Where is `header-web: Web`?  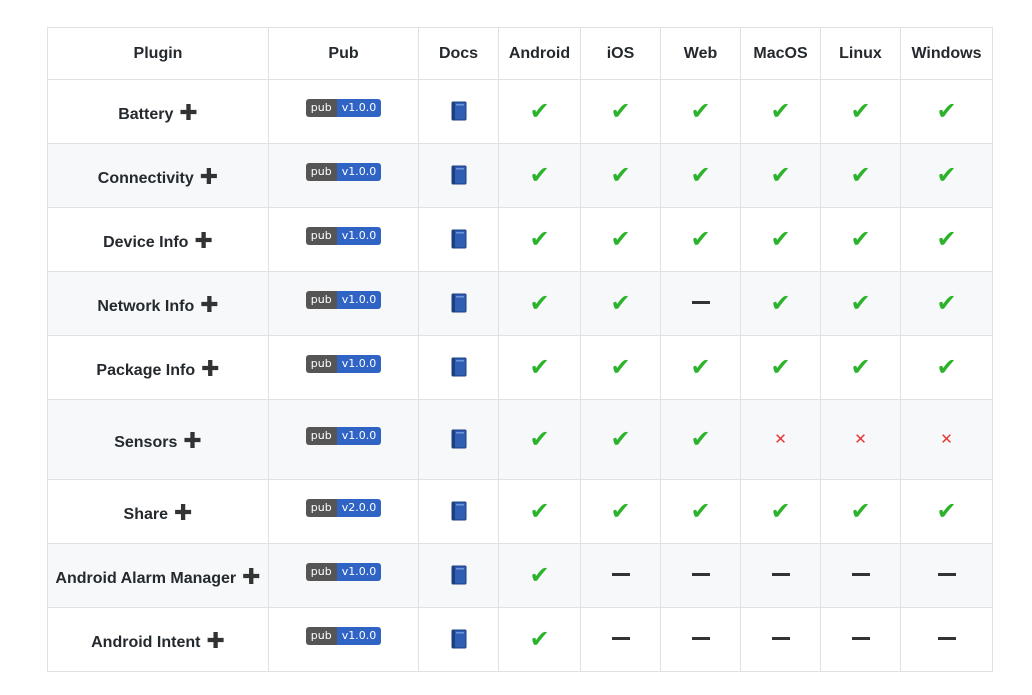
header-web: Web is located at coordinates (700, 53).